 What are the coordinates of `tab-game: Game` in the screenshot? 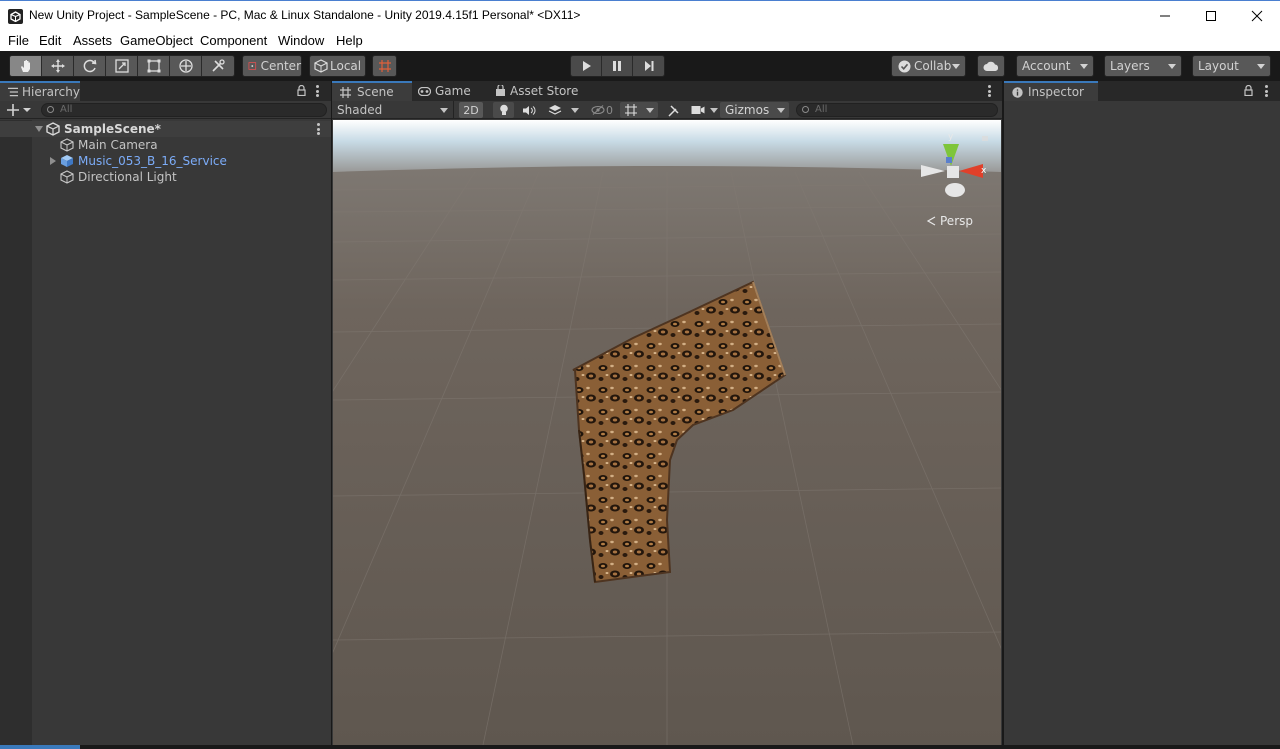 It's located at (444, 91).